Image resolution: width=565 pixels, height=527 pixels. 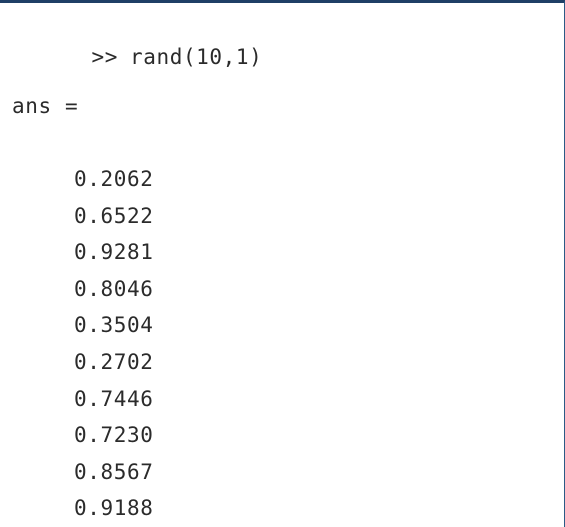 I want to click on answer-value: 0.6522, so click(x=114, y=215).